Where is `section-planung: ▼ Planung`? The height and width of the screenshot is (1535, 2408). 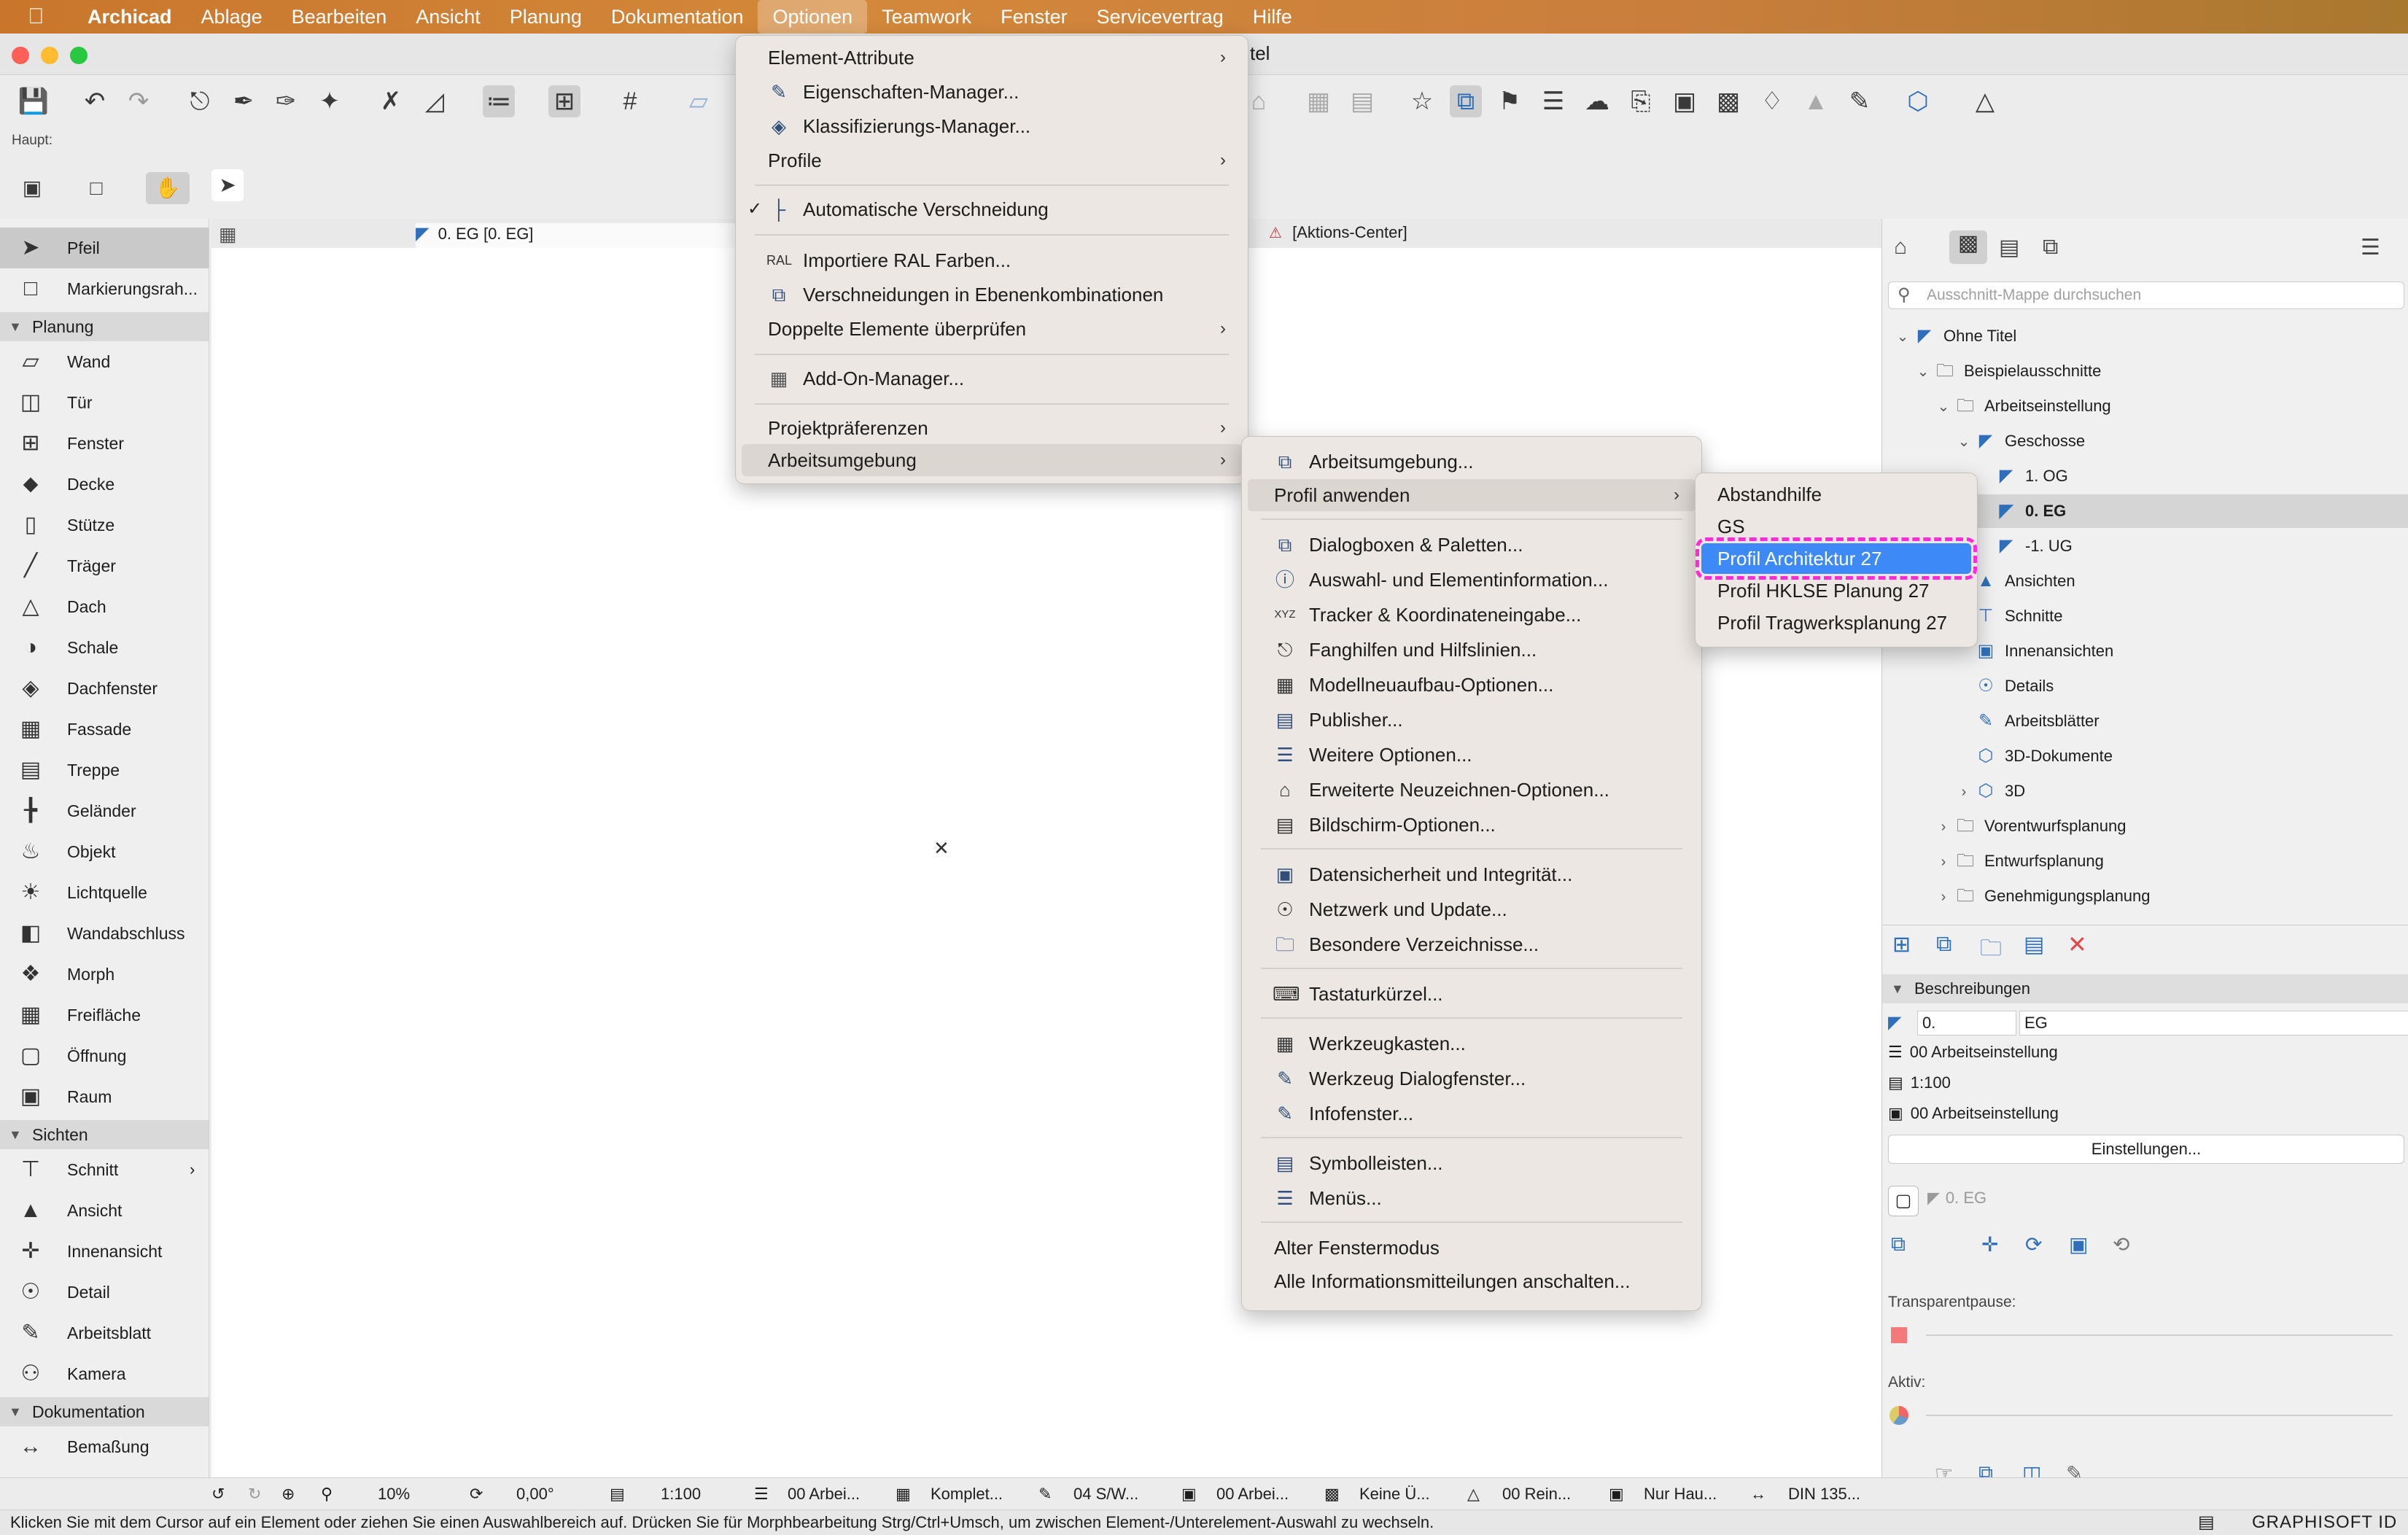
section-planung: ▼ Planung is located at coordinates (104, 326).